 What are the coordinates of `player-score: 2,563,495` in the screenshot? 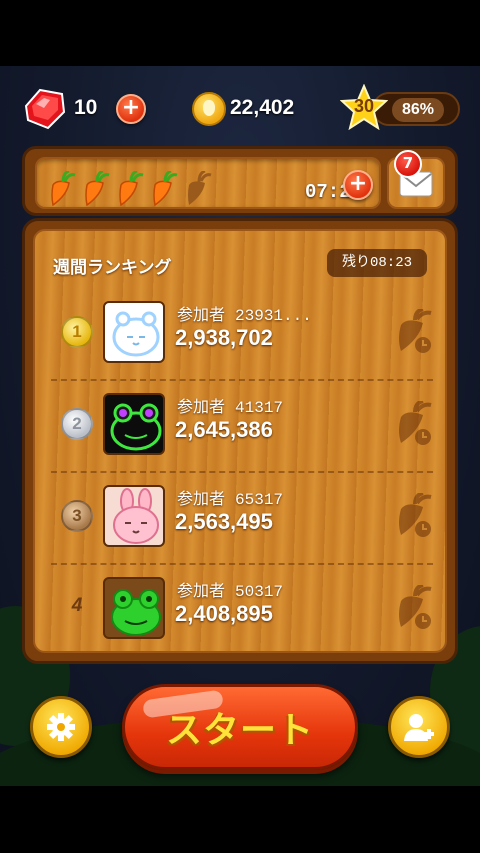 It's located at (224, 521).